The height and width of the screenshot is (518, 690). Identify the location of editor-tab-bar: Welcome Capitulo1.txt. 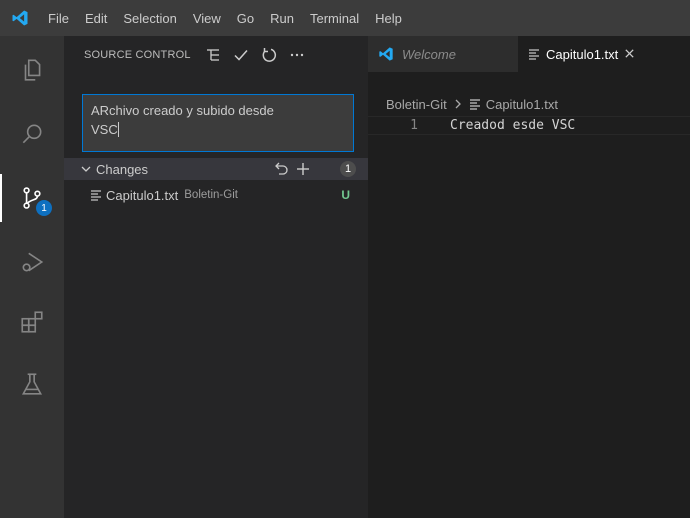
(529, 54).